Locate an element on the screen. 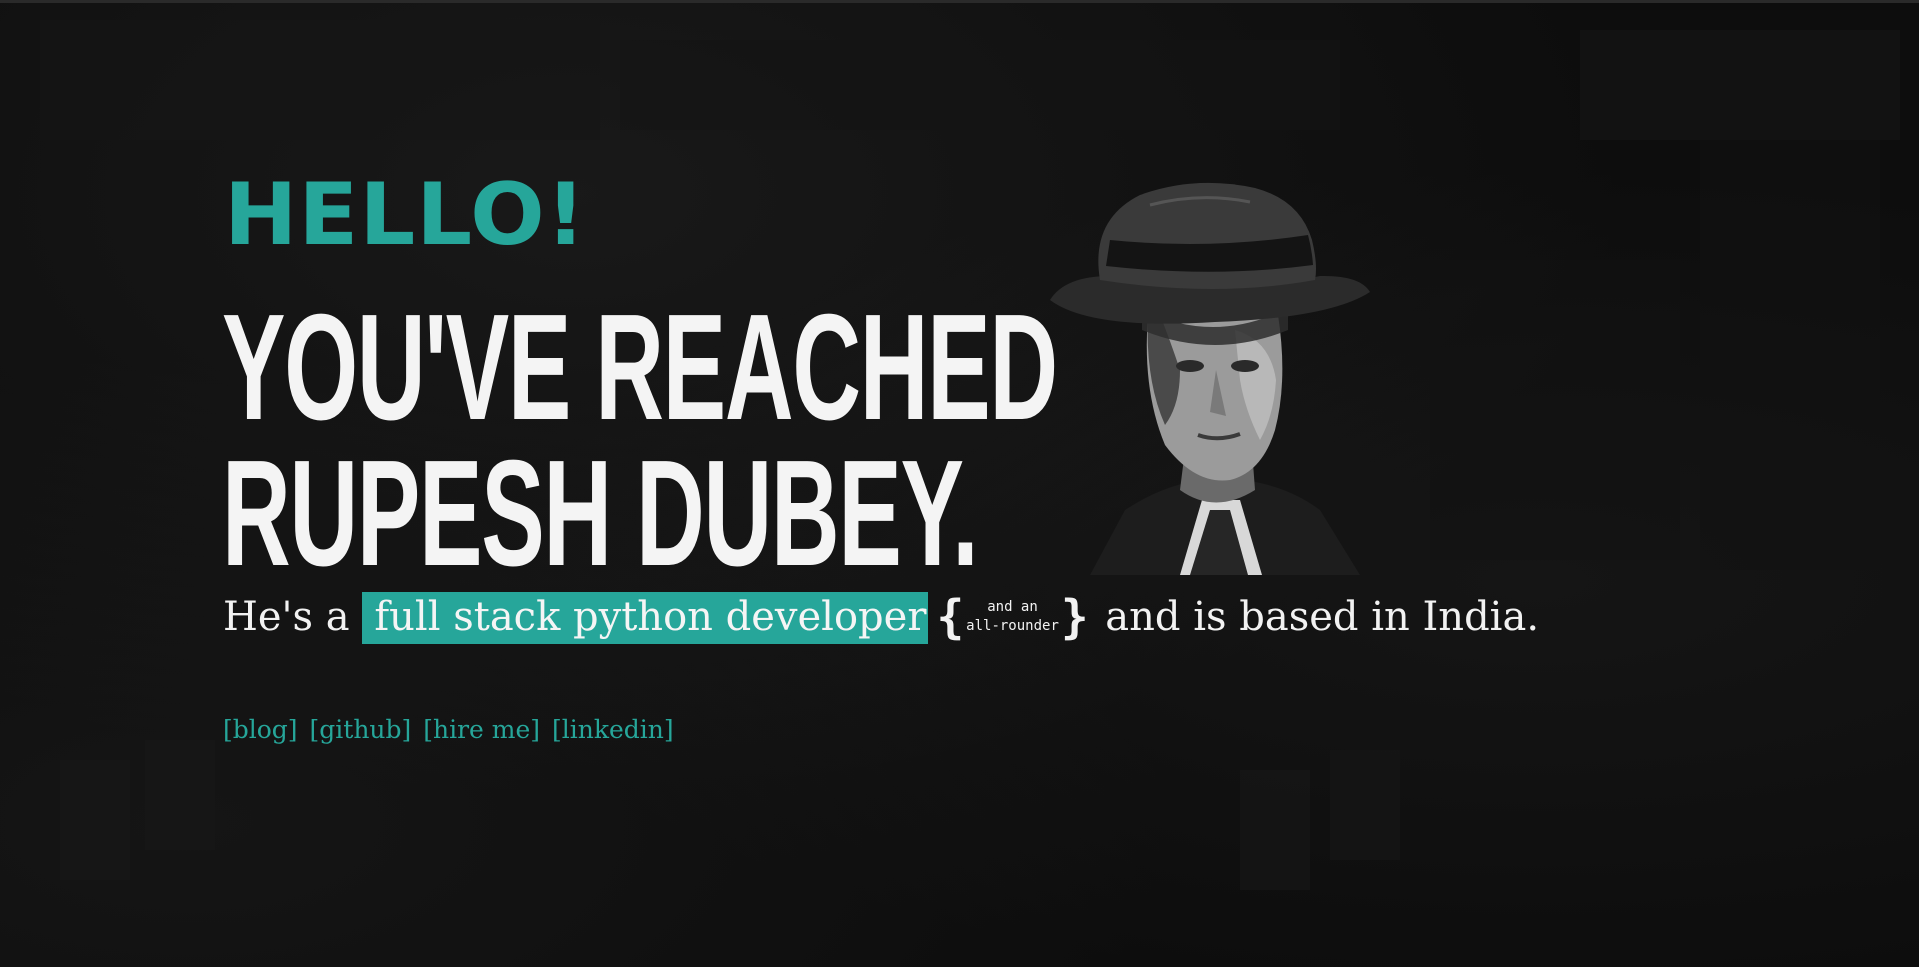 The width and height of the screenshot is (1919, 967). headline: YOU'VE REACHED RUPESH DUBEY. is located at coordinates (640, 439).